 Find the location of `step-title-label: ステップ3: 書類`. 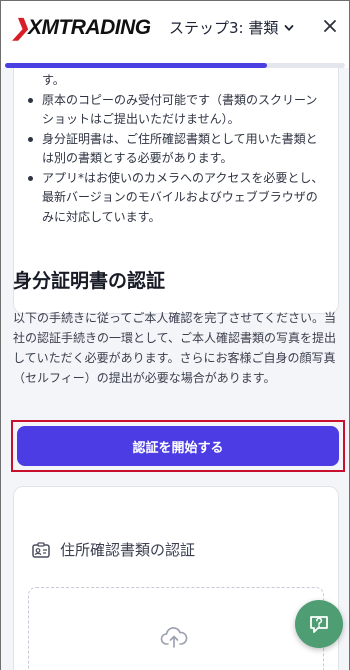

step-title-label: ステップ3: 書類 is located at coordinates (224, 28).